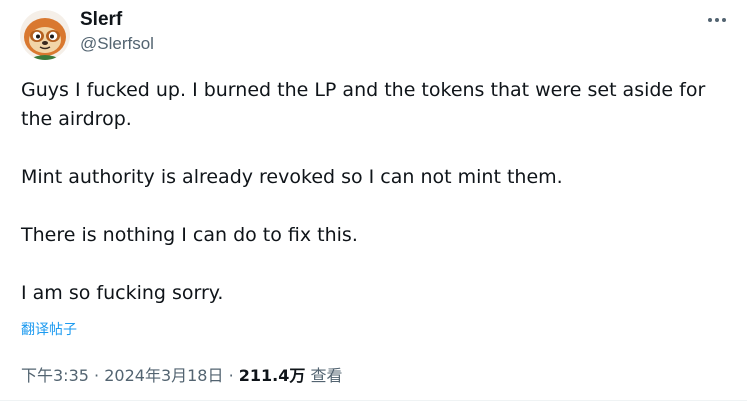  What do you see at coordinates (189, 235) in the screenshot?
I see `post-paragraph: There is nothing I can do to fix this.` at bounding box center [189, 235].